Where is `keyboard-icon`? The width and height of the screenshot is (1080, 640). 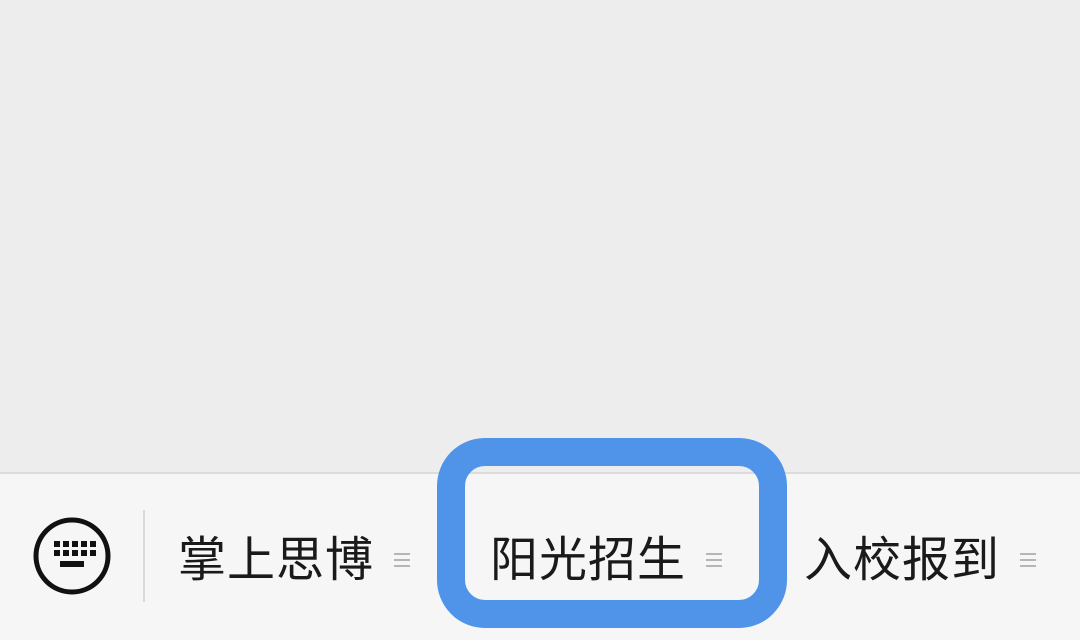
keyboard-icon is located at coordinates (72, 556).